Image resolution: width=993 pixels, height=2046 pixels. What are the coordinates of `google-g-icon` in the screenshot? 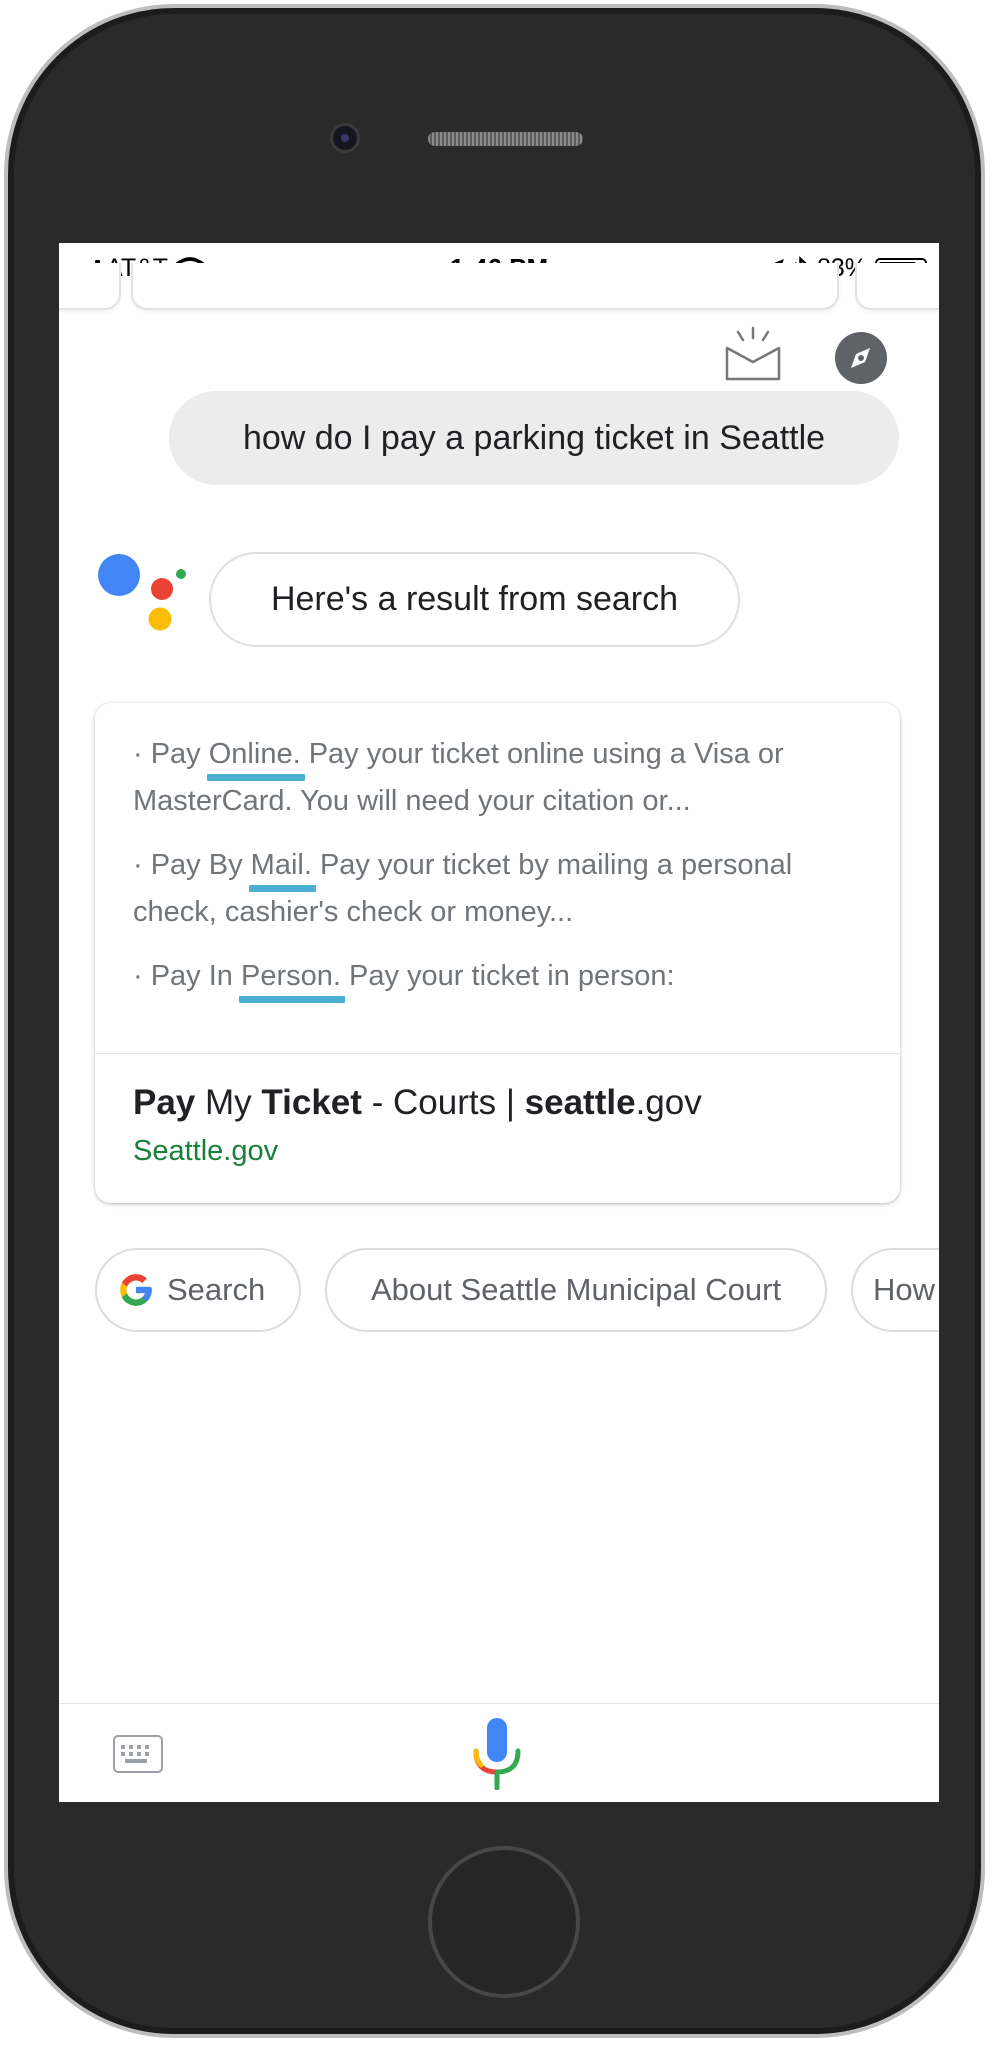 It's located at (136, 1290).